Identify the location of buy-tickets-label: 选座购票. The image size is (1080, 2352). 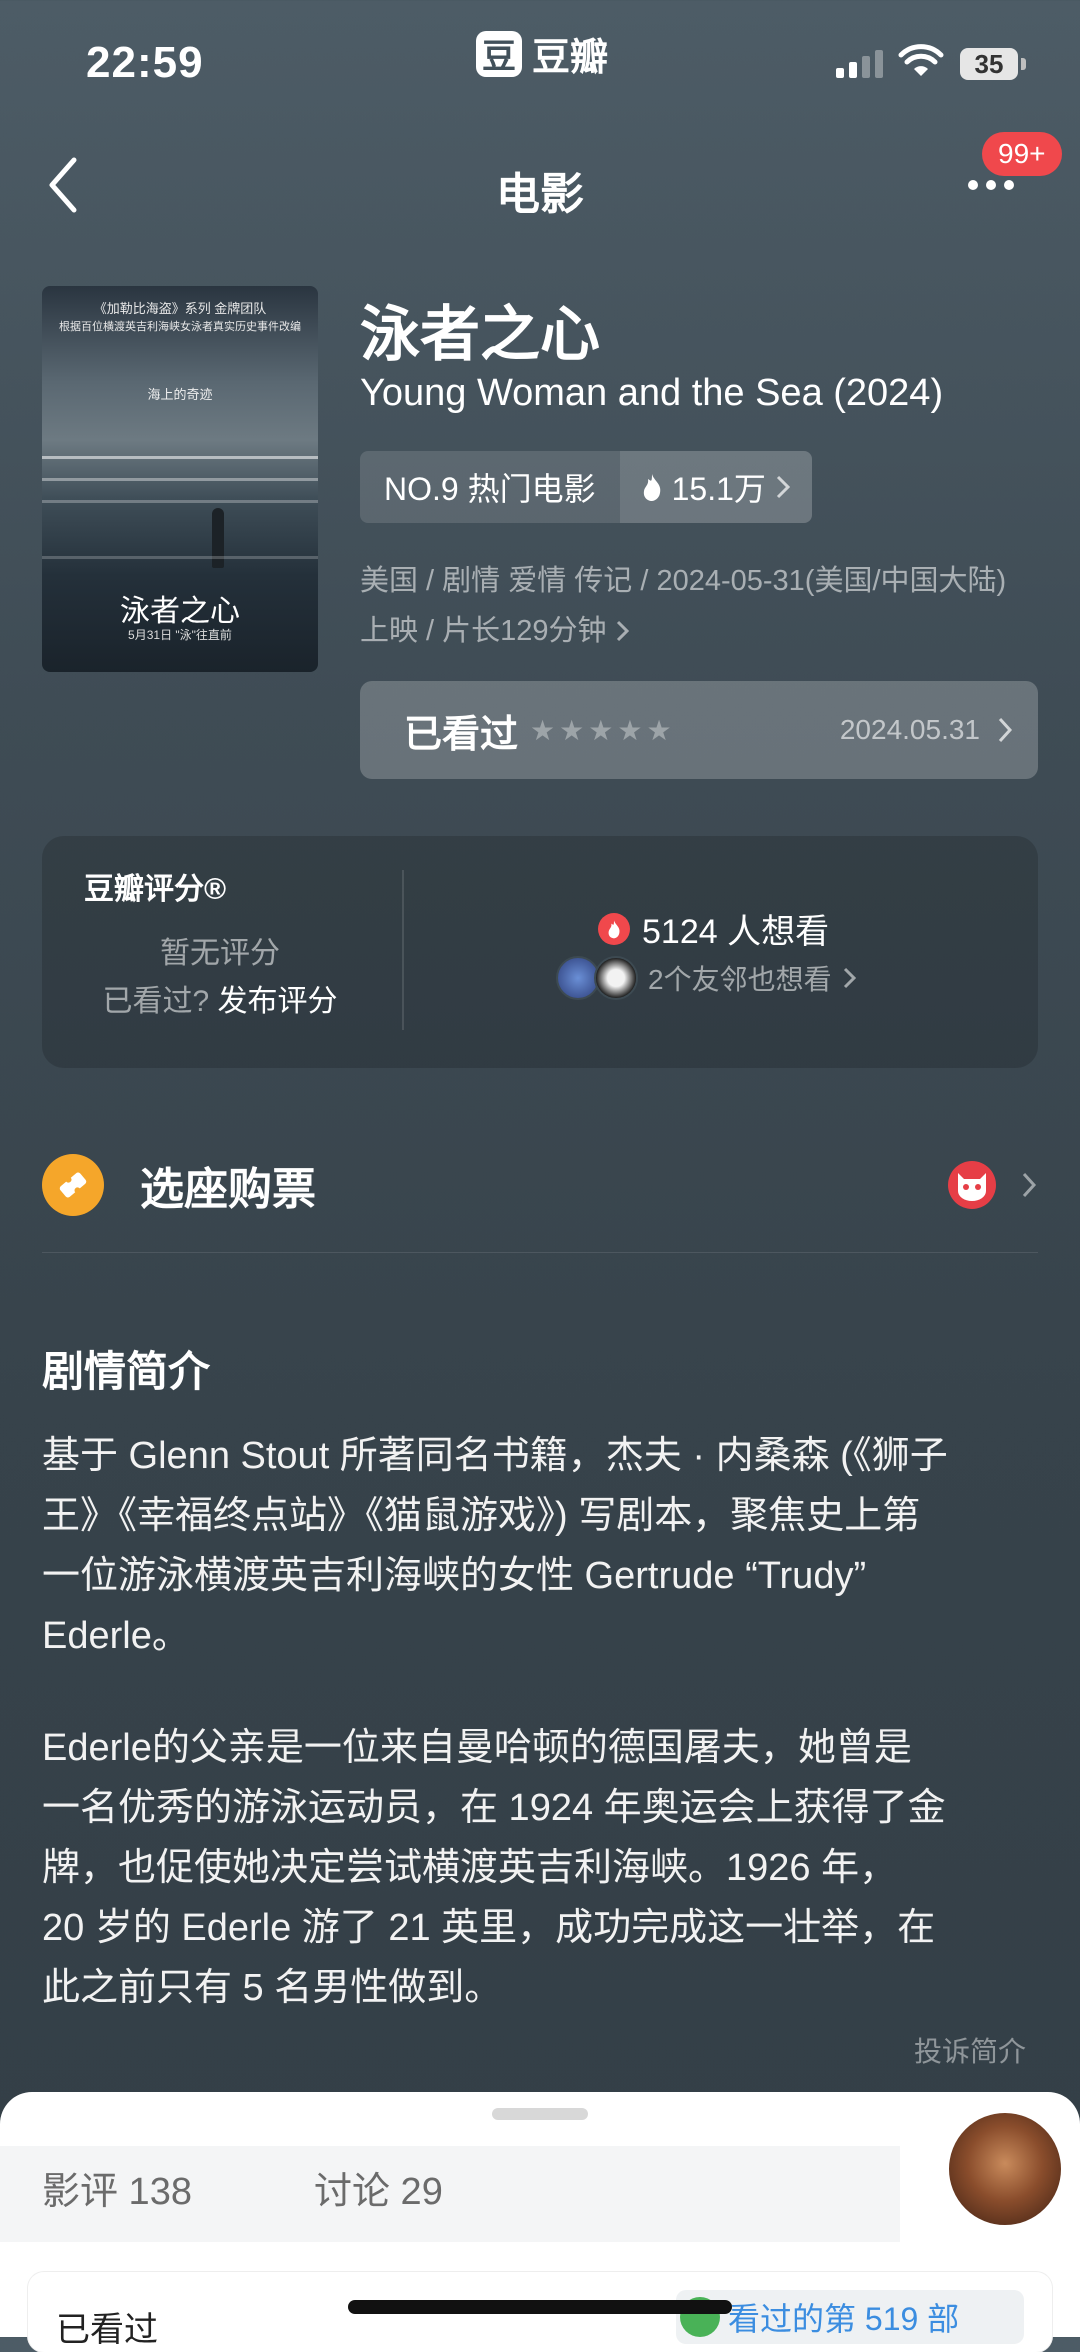
(228, 1189).